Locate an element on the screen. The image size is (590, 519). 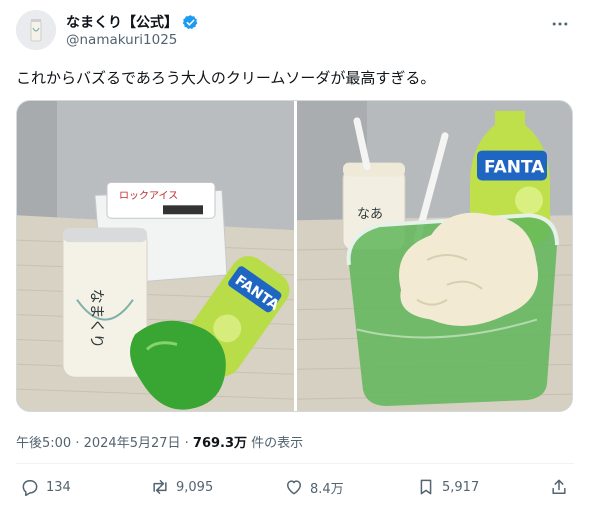
retweet-icon is located at coordinates (160, 487).